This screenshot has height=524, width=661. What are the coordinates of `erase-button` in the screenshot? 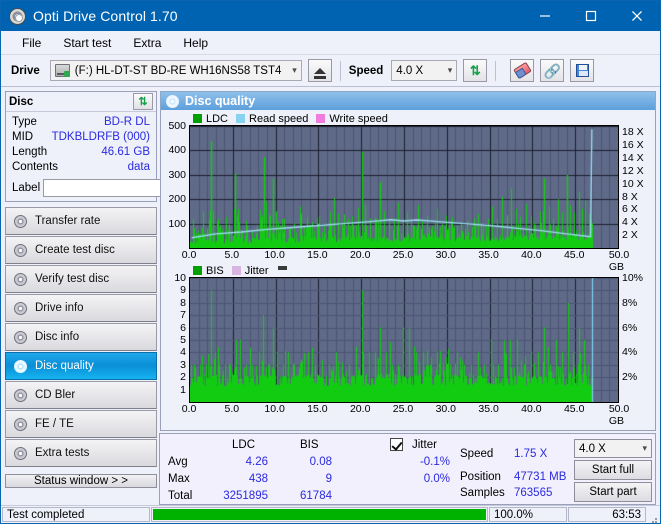 It's located at (522, 70).